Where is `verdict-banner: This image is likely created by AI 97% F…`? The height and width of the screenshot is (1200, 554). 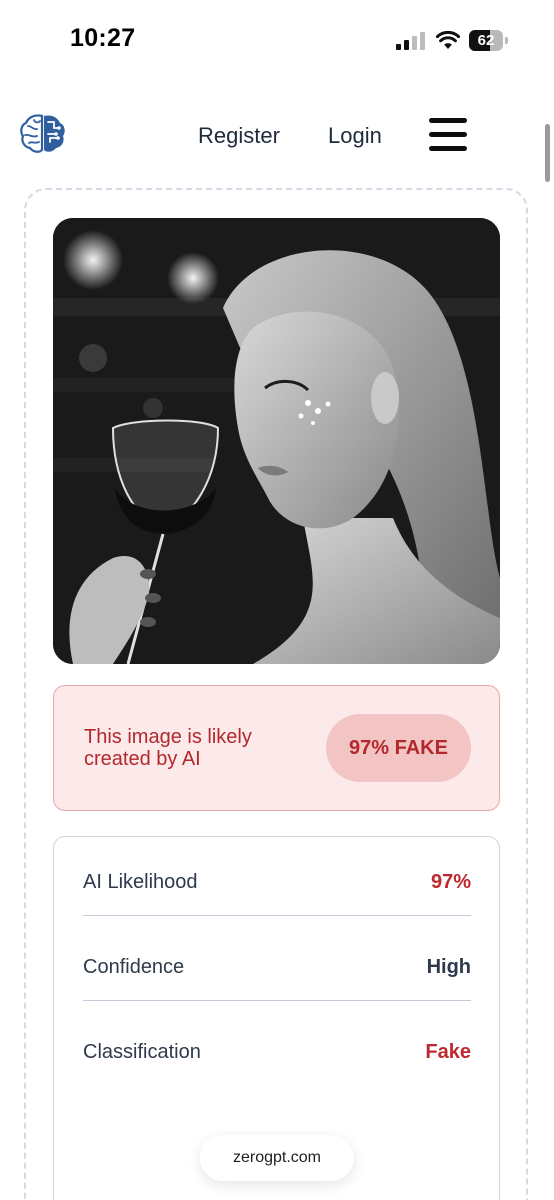 verdict-banner: This image is likely created by AI 97% F… is located at coordinates (276, 748).